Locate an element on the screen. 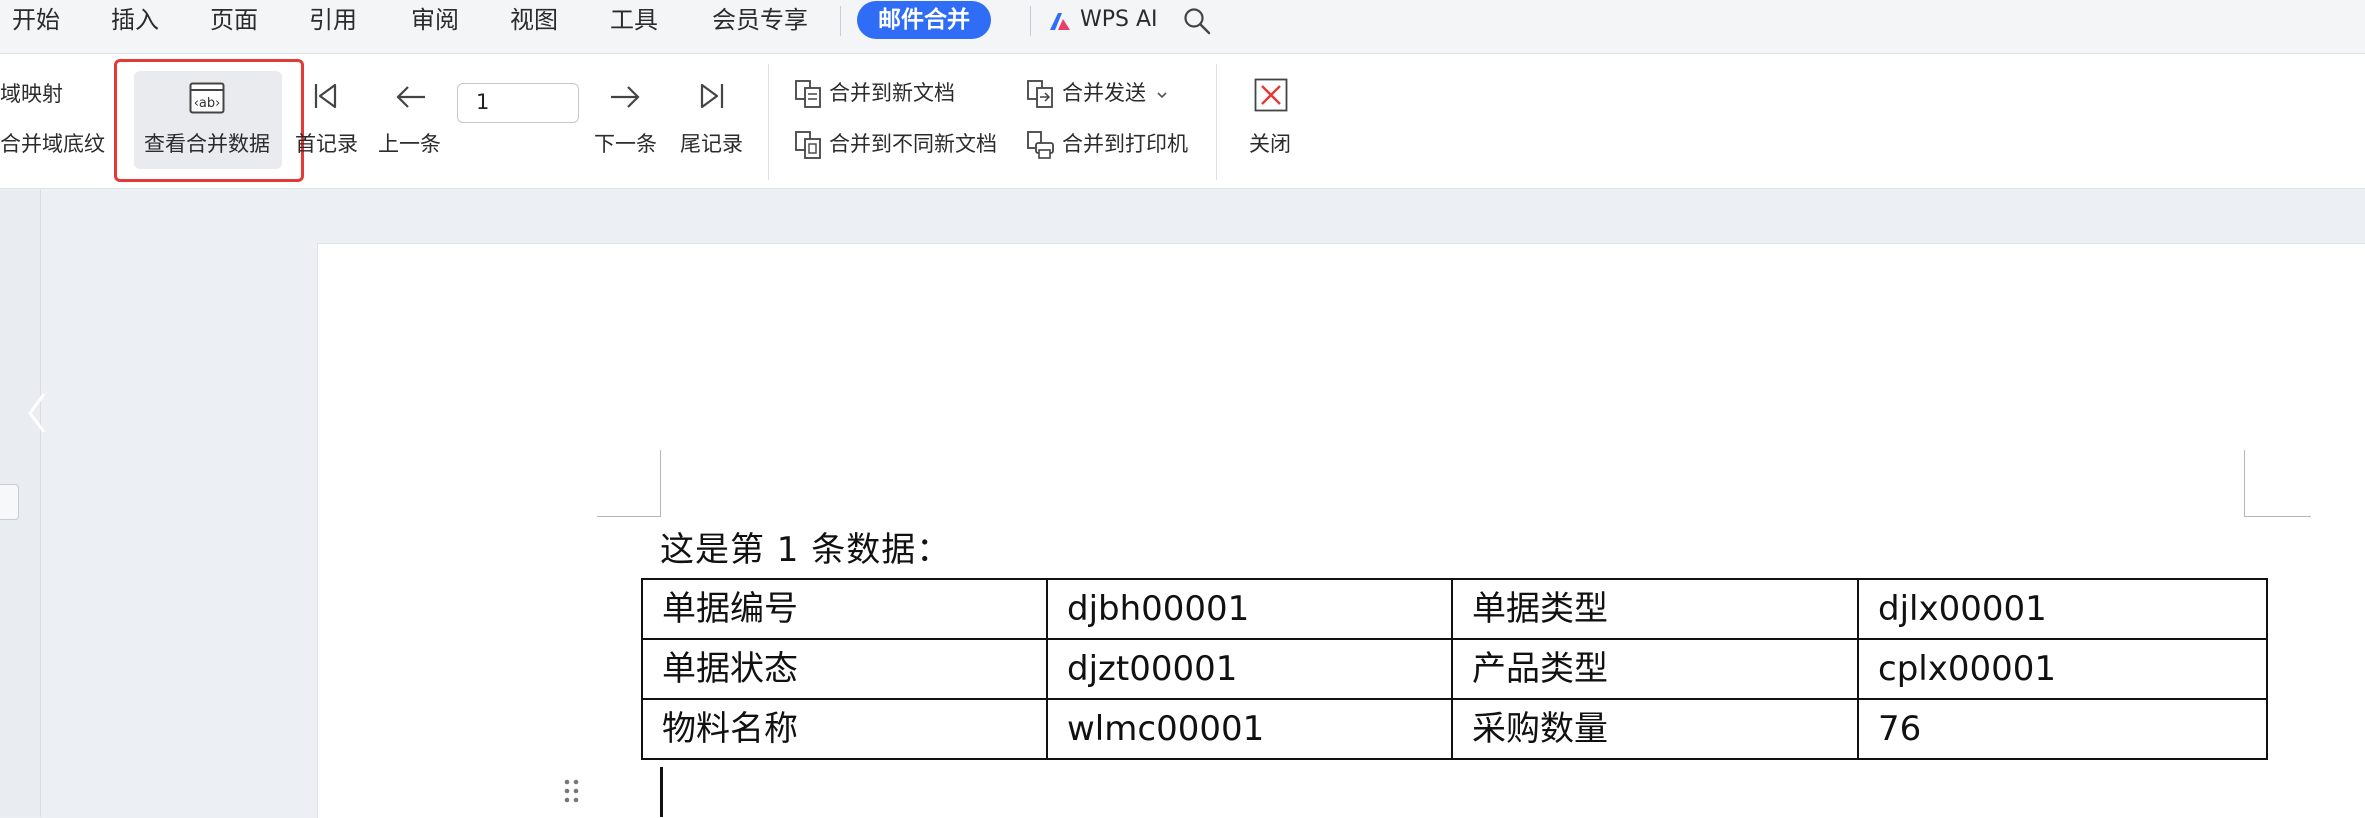  table-cell: 76 is located at coordinates (2062, 729).